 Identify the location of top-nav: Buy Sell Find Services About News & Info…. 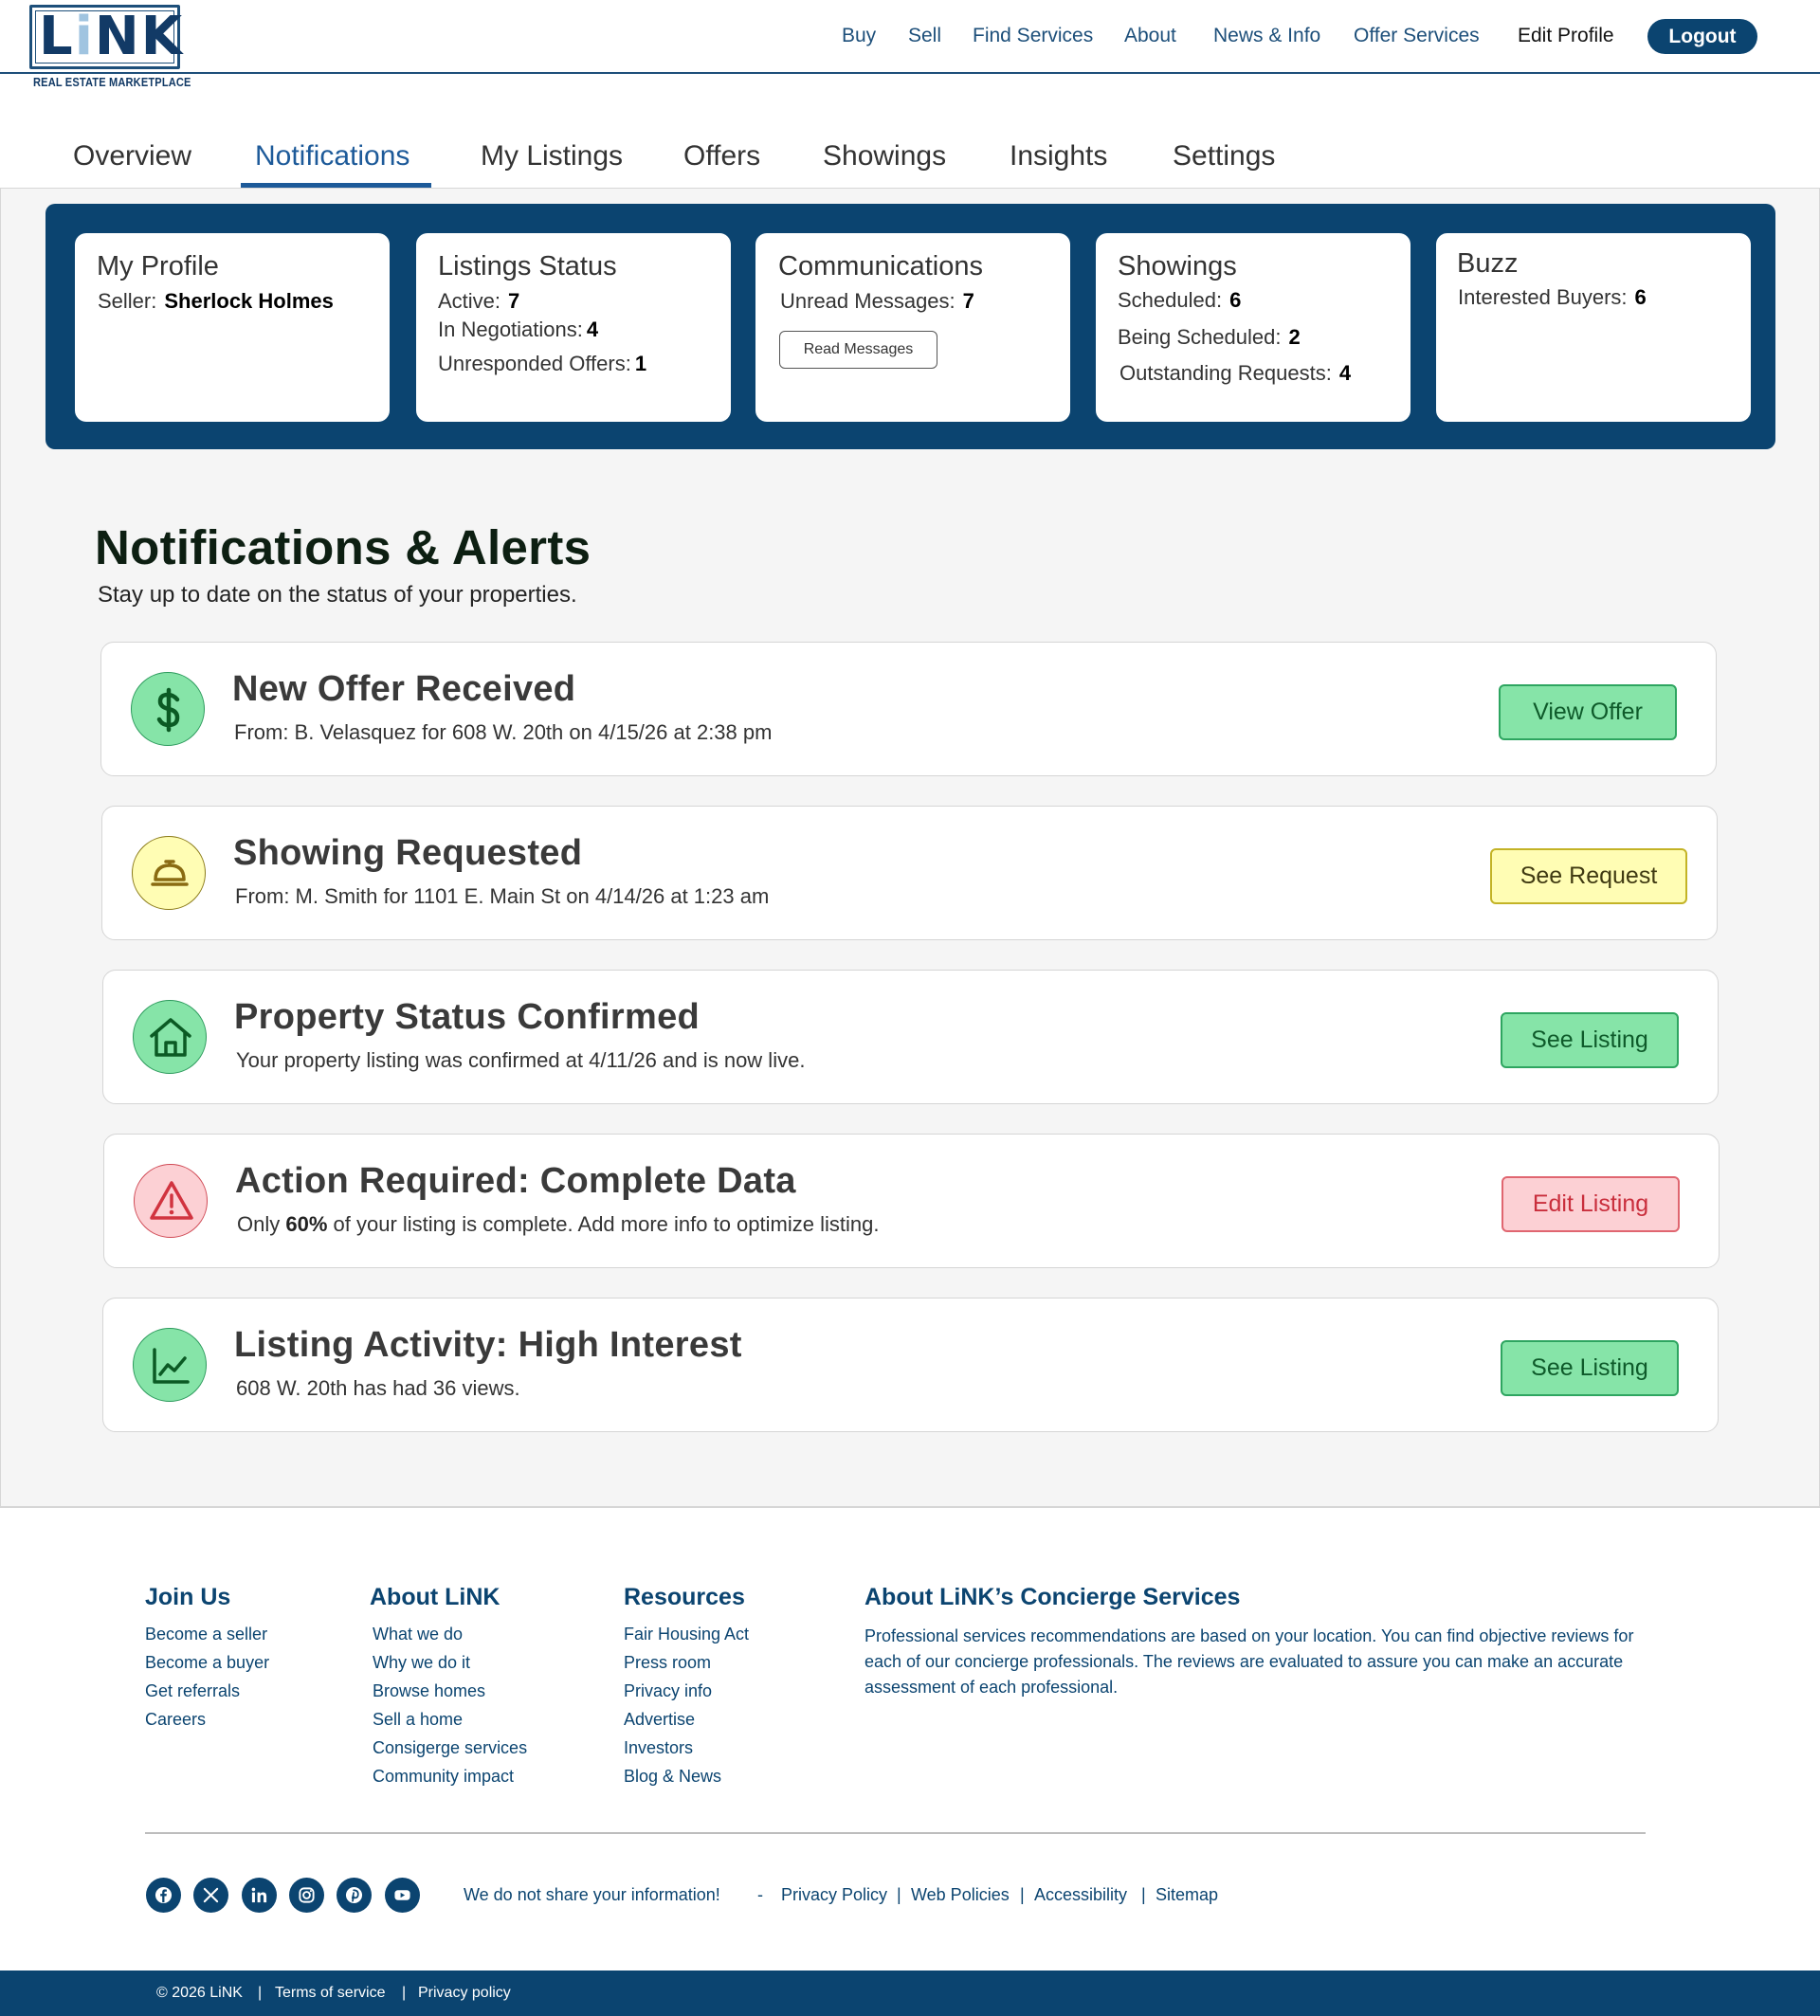
(910, 39).